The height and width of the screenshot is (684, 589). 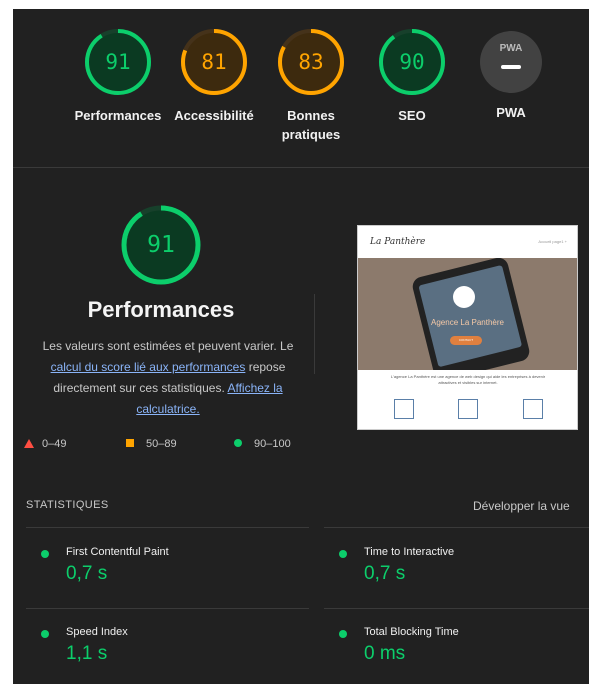 I want to click on vertical-divider, so click(x=314, y=334).